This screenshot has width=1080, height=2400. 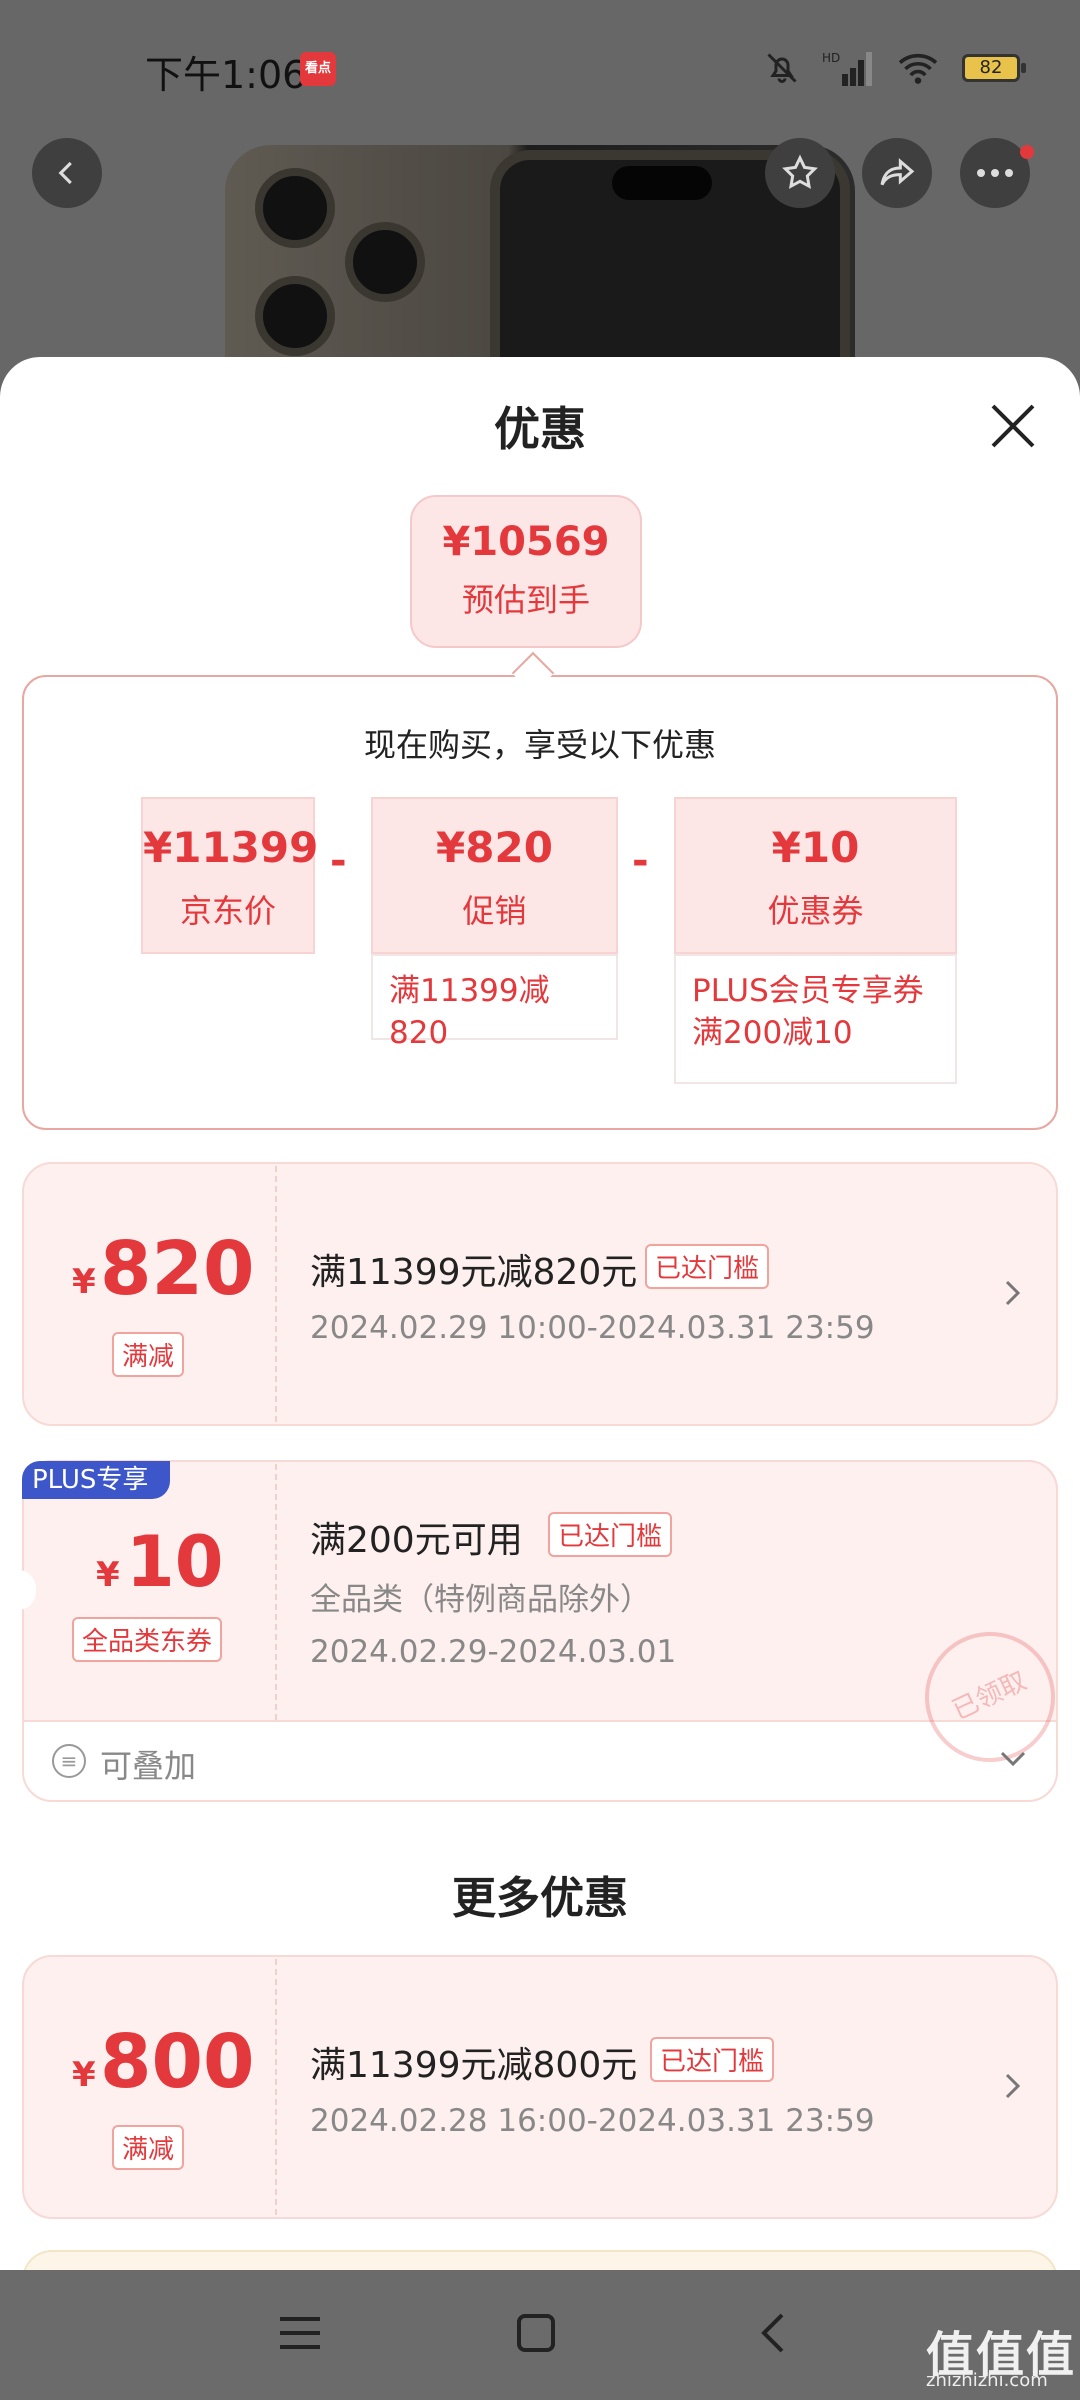 I want to click on coupon-condition: PLUS会员专享券 满200减10, so click(x=815, y=1019).